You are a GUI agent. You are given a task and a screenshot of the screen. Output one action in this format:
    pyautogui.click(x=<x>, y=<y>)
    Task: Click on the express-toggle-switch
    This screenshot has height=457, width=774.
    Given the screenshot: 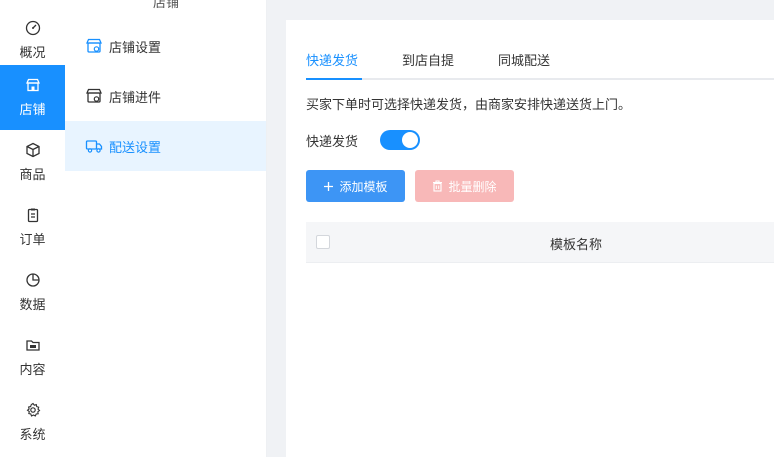 What is the action you would take?
    pyautogui.click(x=400, y=140)
    